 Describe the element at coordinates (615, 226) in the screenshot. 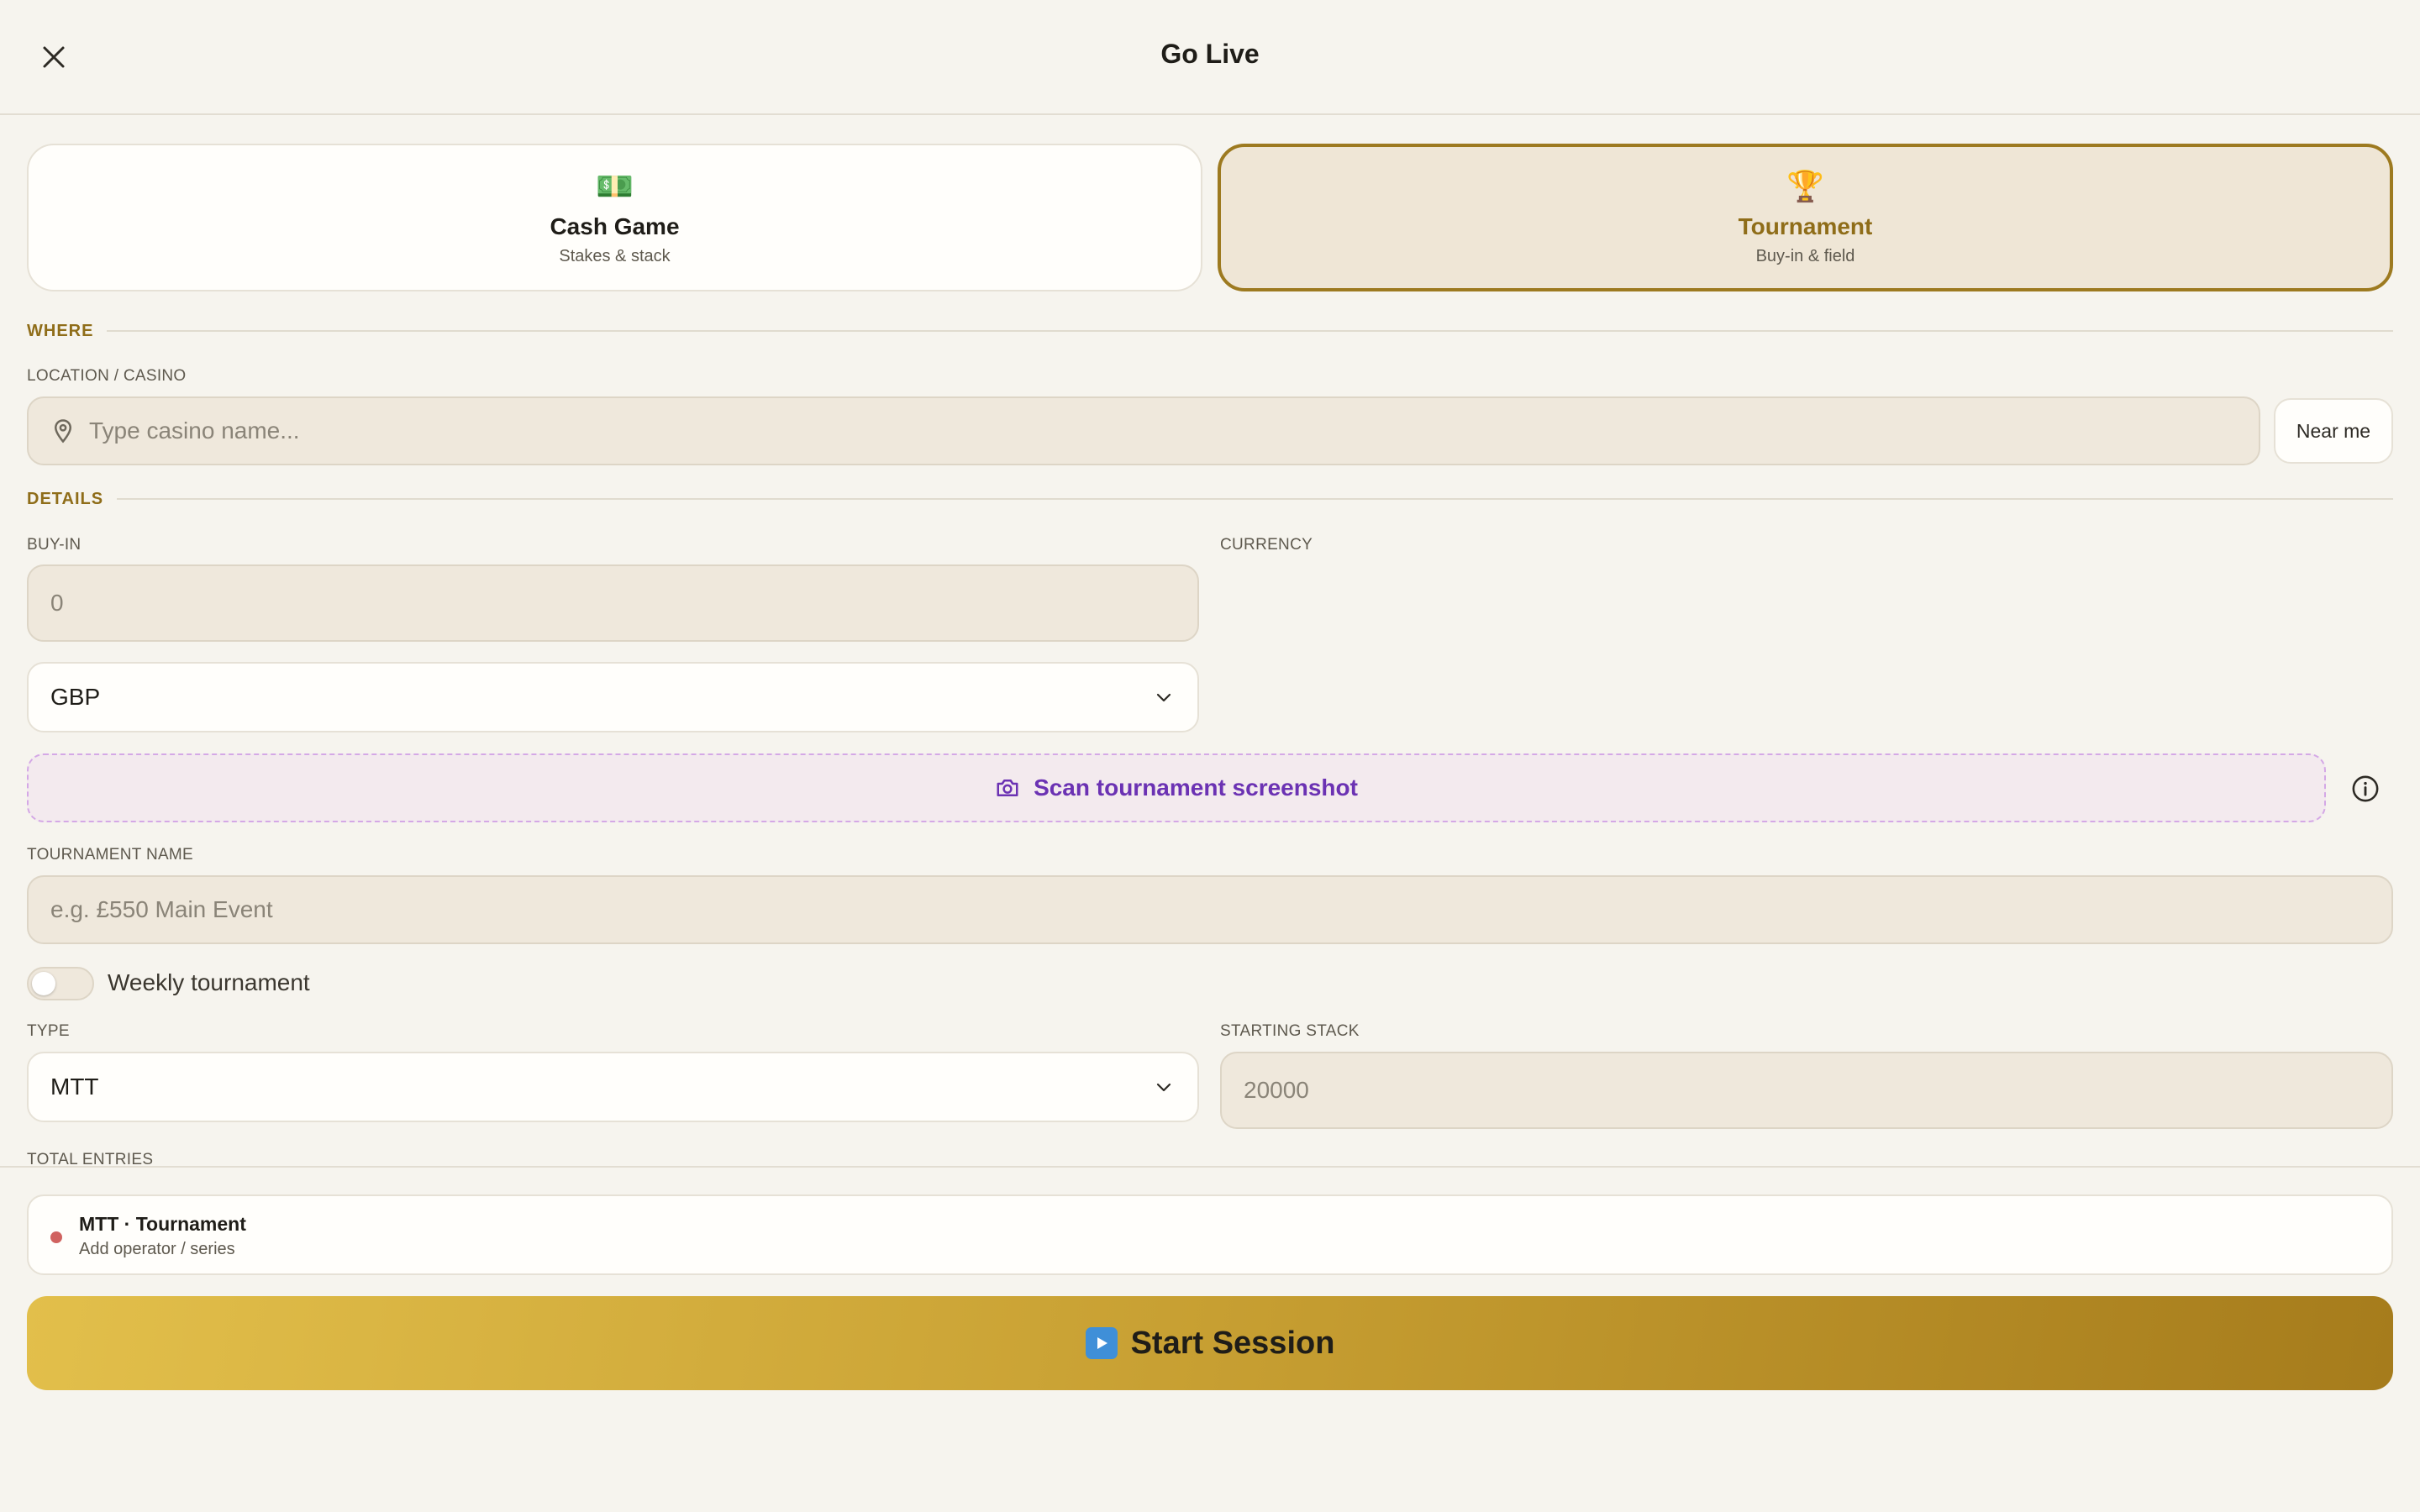

I see `cash-game-label: Cash Game` at that location.